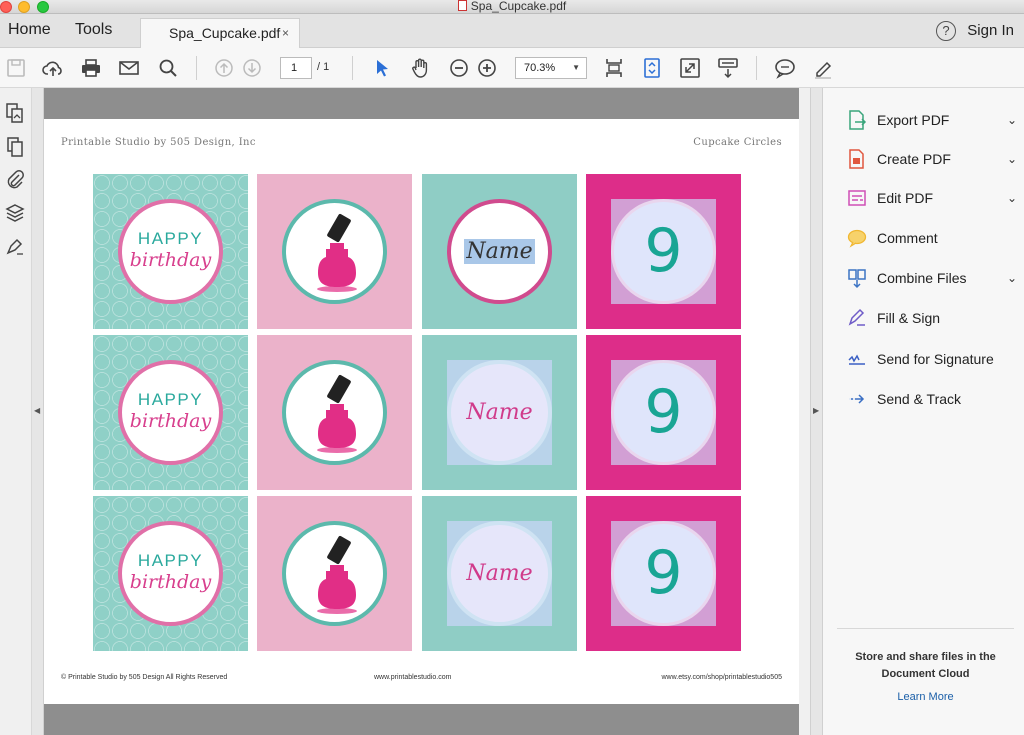 The height and width of the screenshot is (735, 1024). What do you see at coordinates (15, 113) in the screenshot?
I see `page-thumbnails-icon` at bounding box center [15, 113].